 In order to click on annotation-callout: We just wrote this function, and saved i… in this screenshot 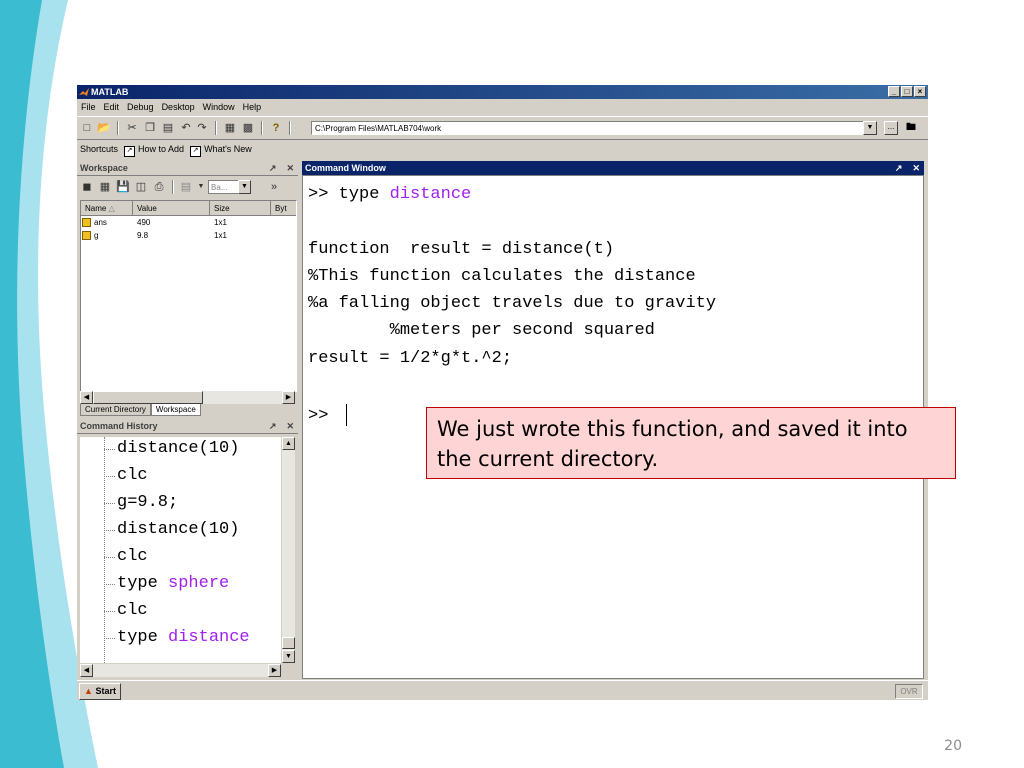, I will do `click(691, 443)`.